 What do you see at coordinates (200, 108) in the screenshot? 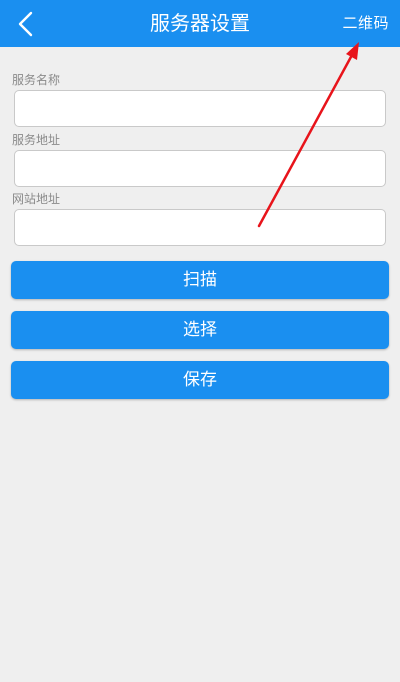
I see `service-name-input` at bounding box center [200, 108].